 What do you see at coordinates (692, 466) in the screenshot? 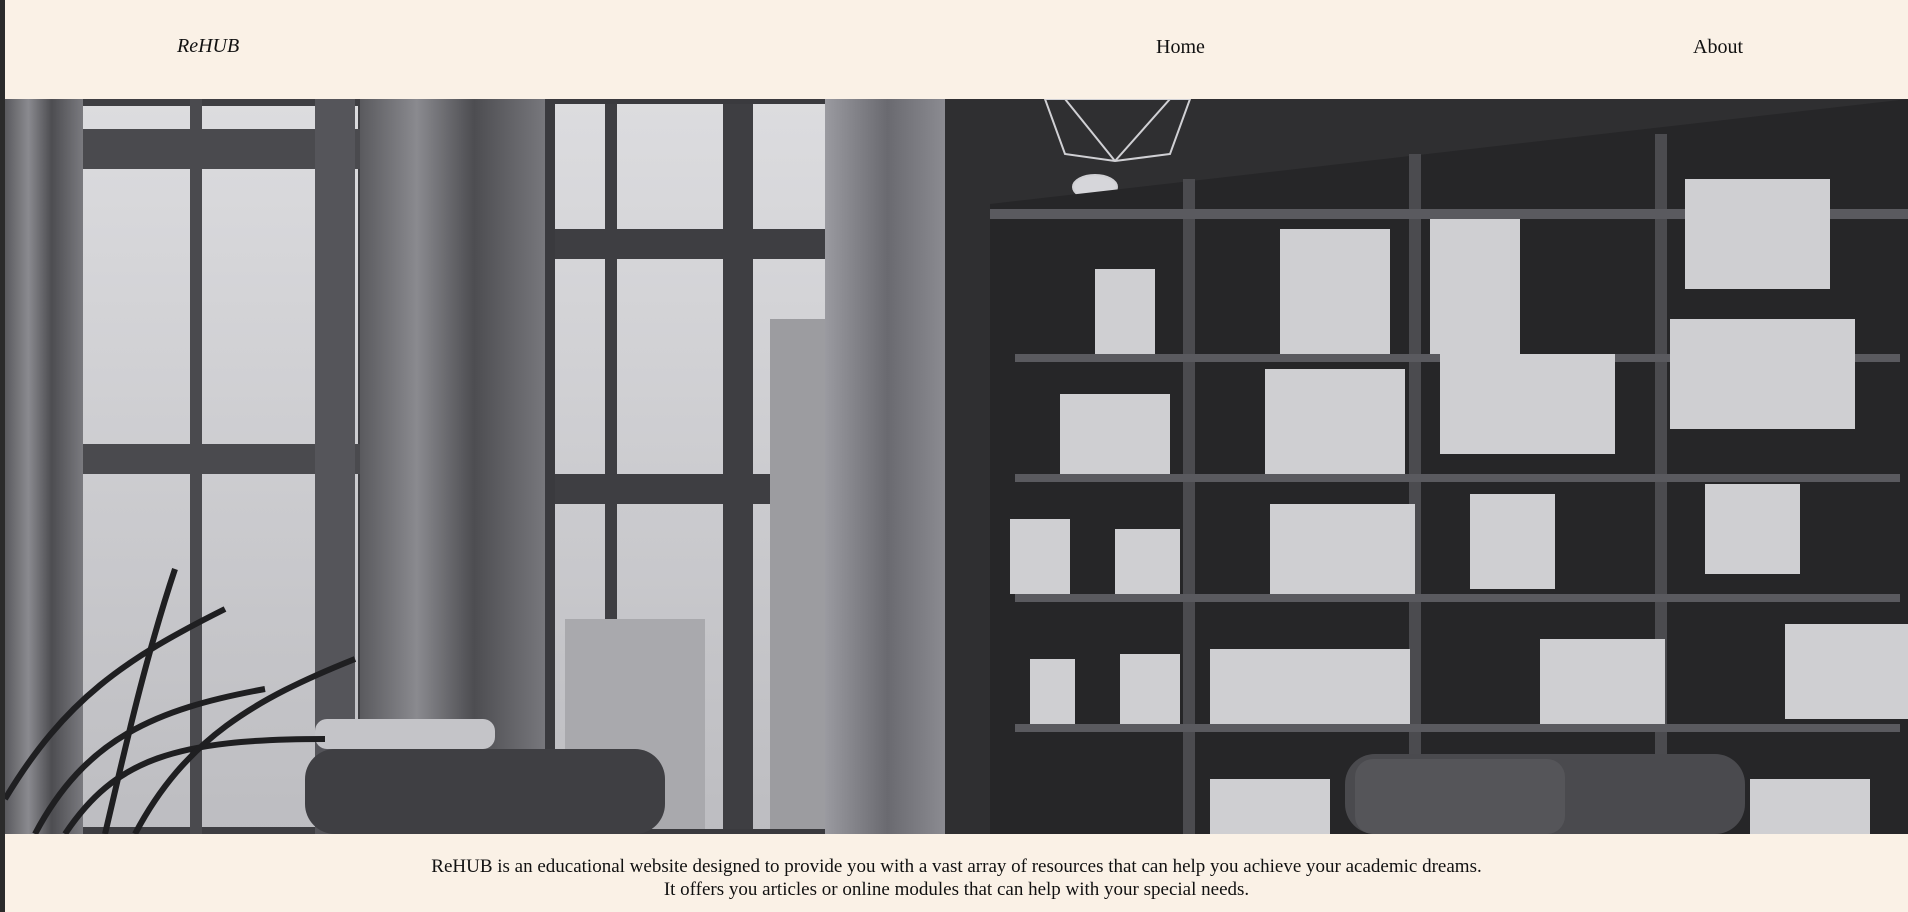
I see `middle-window` at bounding box center [692, 466].